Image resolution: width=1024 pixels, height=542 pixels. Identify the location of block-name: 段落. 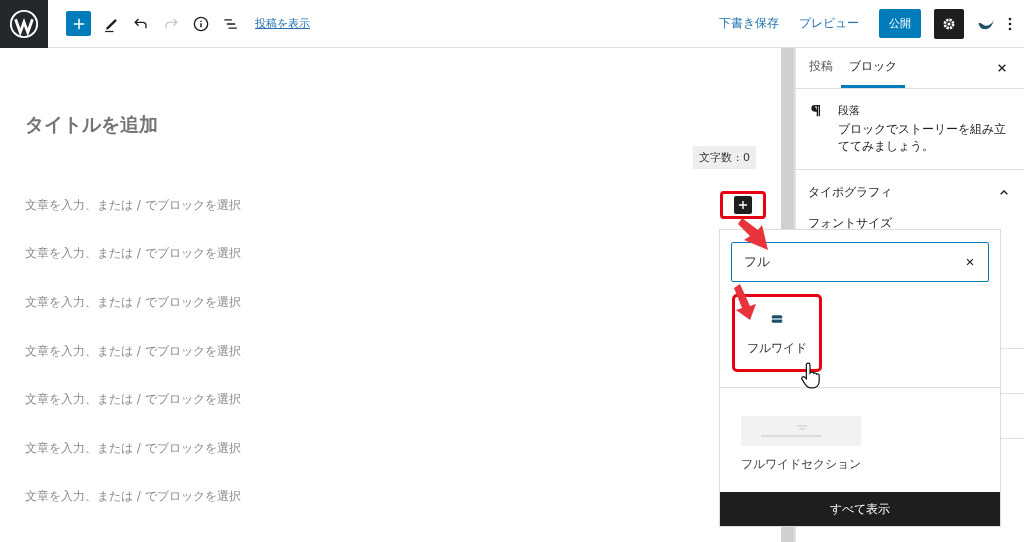
(849, 110).